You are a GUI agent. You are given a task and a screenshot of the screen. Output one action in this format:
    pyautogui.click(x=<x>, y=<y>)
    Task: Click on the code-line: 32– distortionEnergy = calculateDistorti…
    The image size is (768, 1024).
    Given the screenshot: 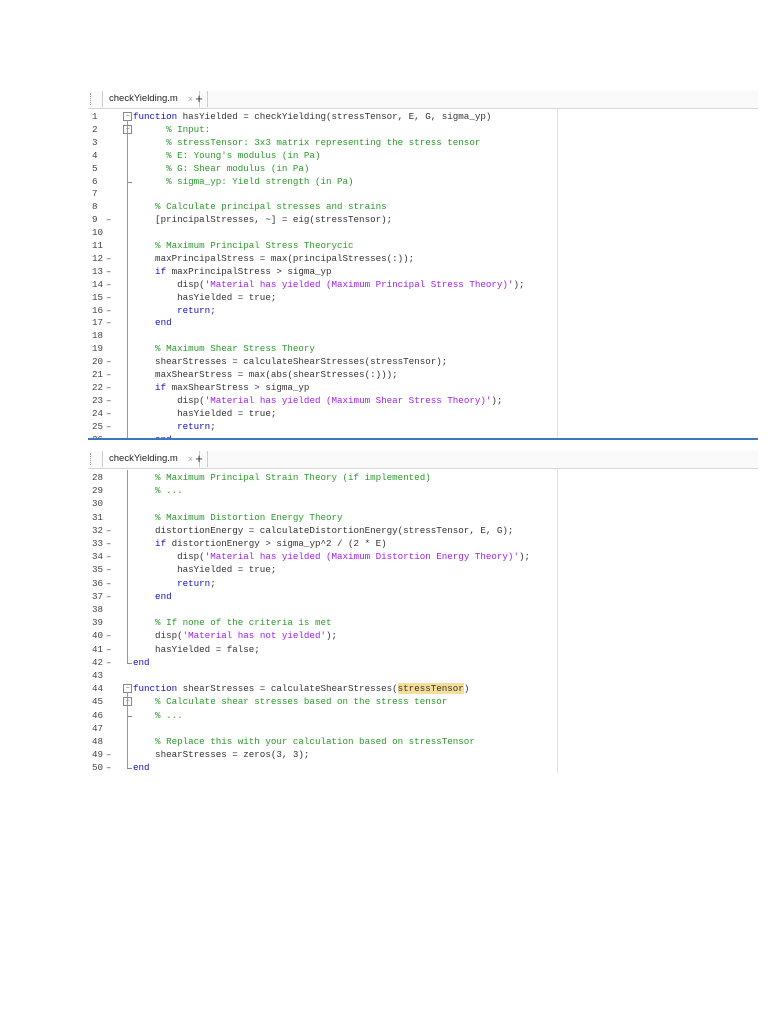 What is the action you would take?
    pyautogui.click(x=423, y=530)
    